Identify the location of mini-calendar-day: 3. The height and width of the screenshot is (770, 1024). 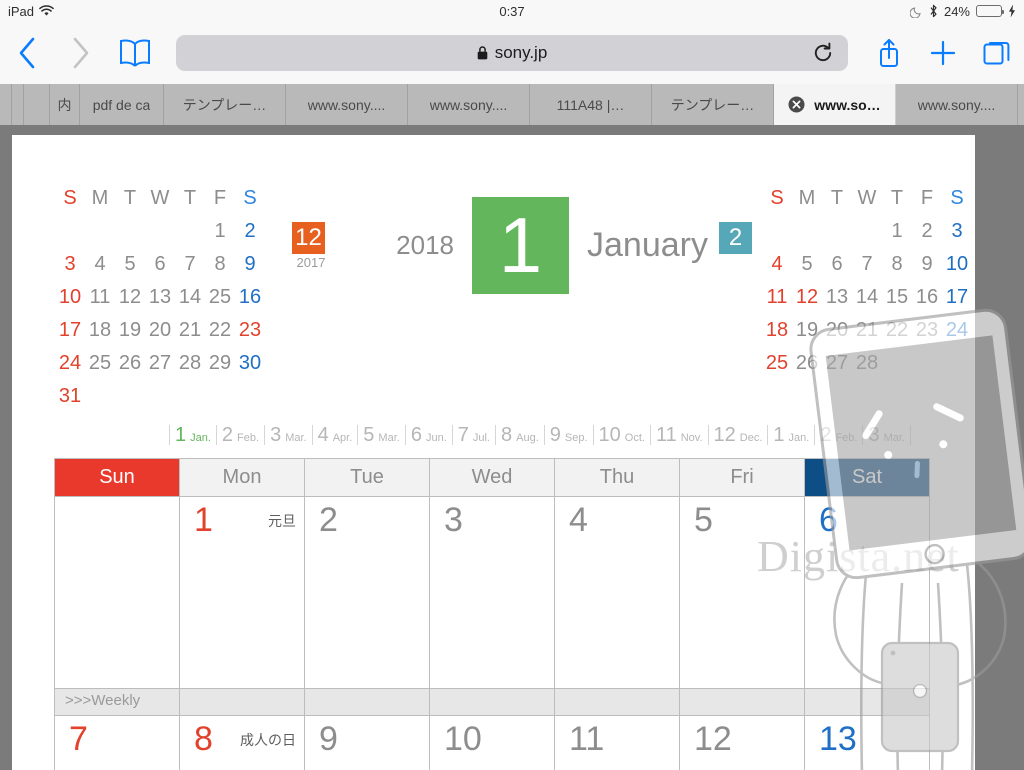
(70, 264).